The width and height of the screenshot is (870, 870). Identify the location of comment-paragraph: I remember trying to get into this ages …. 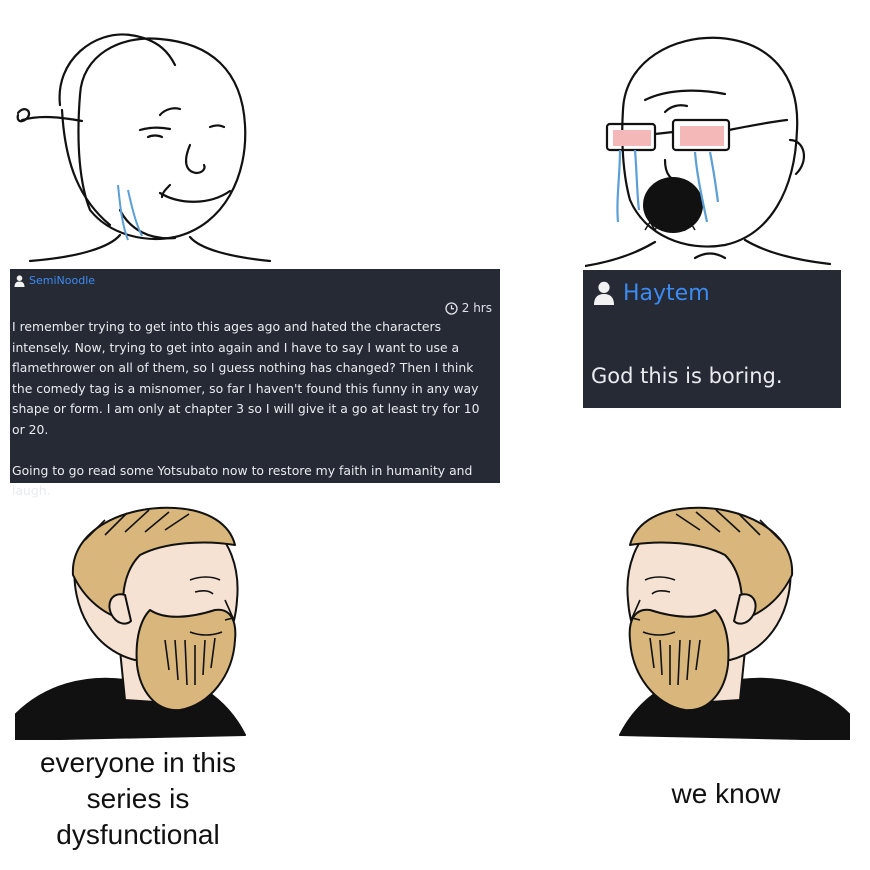
(246, 378).